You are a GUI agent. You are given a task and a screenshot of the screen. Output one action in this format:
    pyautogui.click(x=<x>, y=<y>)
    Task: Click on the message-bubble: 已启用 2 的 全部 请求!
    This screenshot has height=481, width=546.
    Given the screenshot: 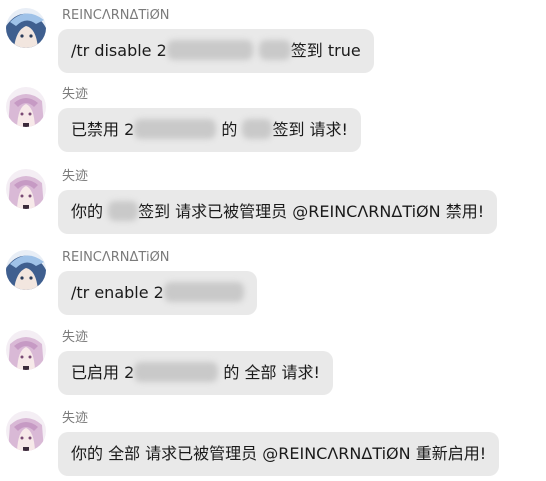 What is the action you would take?
    pyautogui.click(x=195, y=373)
    